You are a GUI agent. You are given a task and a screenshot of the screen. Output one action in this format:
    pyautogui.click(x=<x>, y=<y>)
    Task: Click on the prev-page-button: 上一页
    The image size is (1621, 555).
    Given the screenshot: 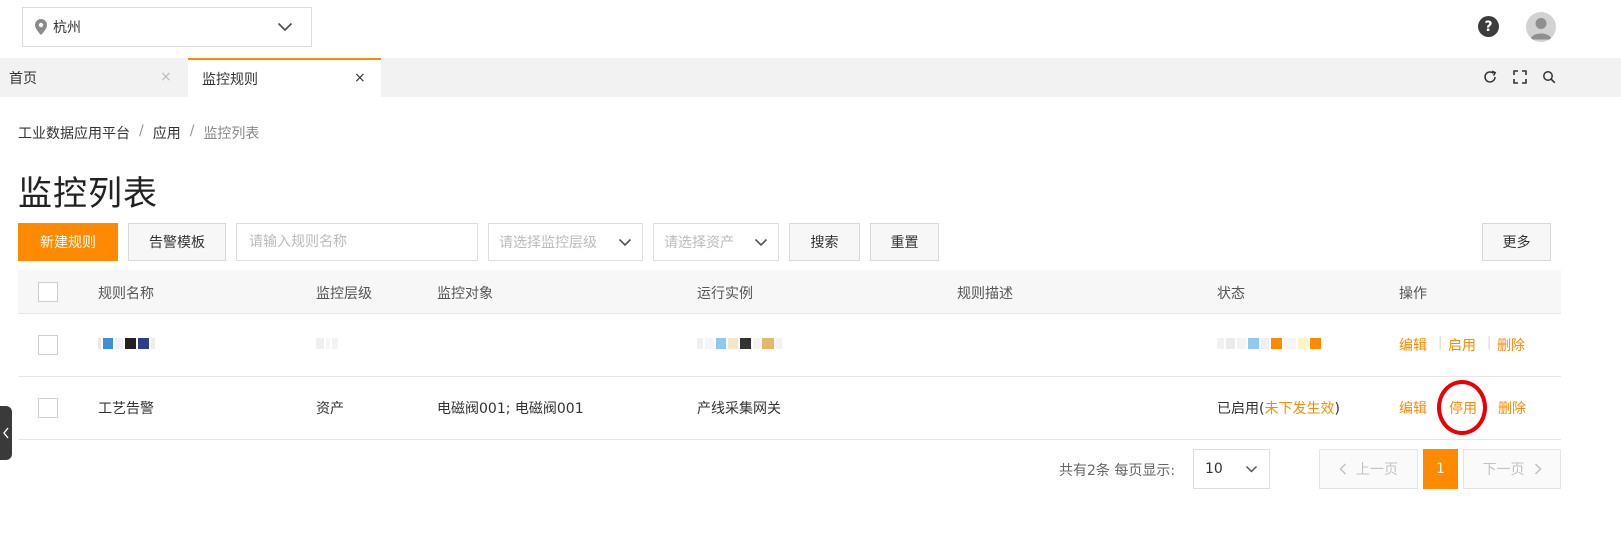 What is the action you would take?
    pyautogui.click(x=1368, y=469)
    